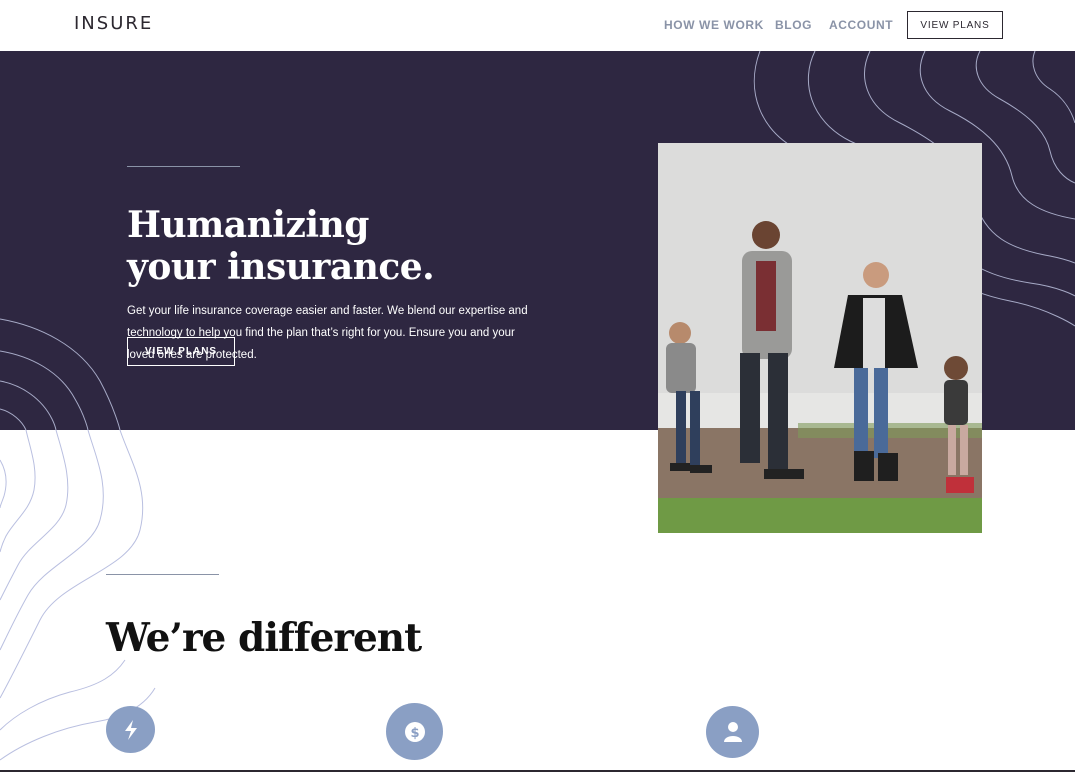 The image size is (1075, 772). I want to click on dollar-icon: $, so click(414, 731).